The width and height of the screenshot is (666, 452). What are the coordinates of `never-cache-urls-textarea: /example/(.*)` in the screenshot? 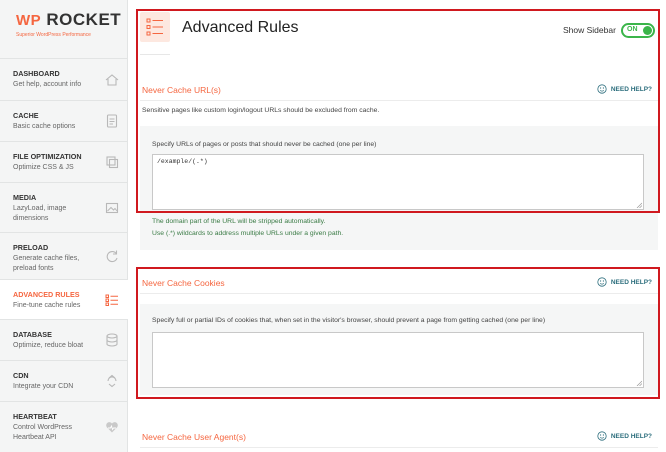 It's located at (398, 182).